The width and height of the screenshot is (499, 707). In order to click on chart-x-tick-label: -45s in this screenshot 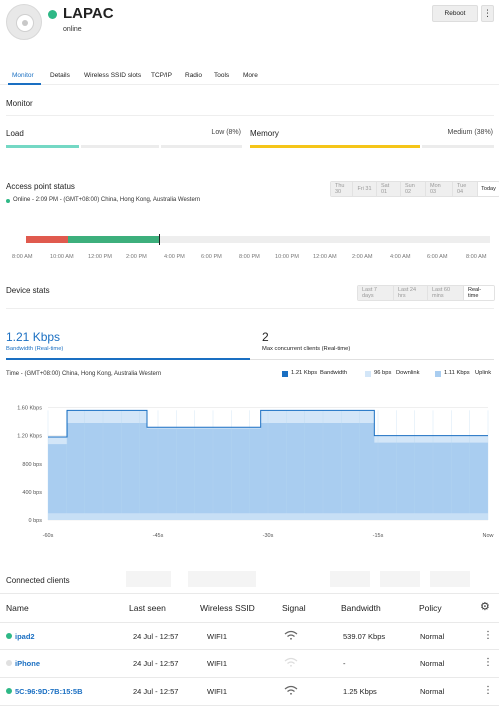, I will do `click(158, 536)`.